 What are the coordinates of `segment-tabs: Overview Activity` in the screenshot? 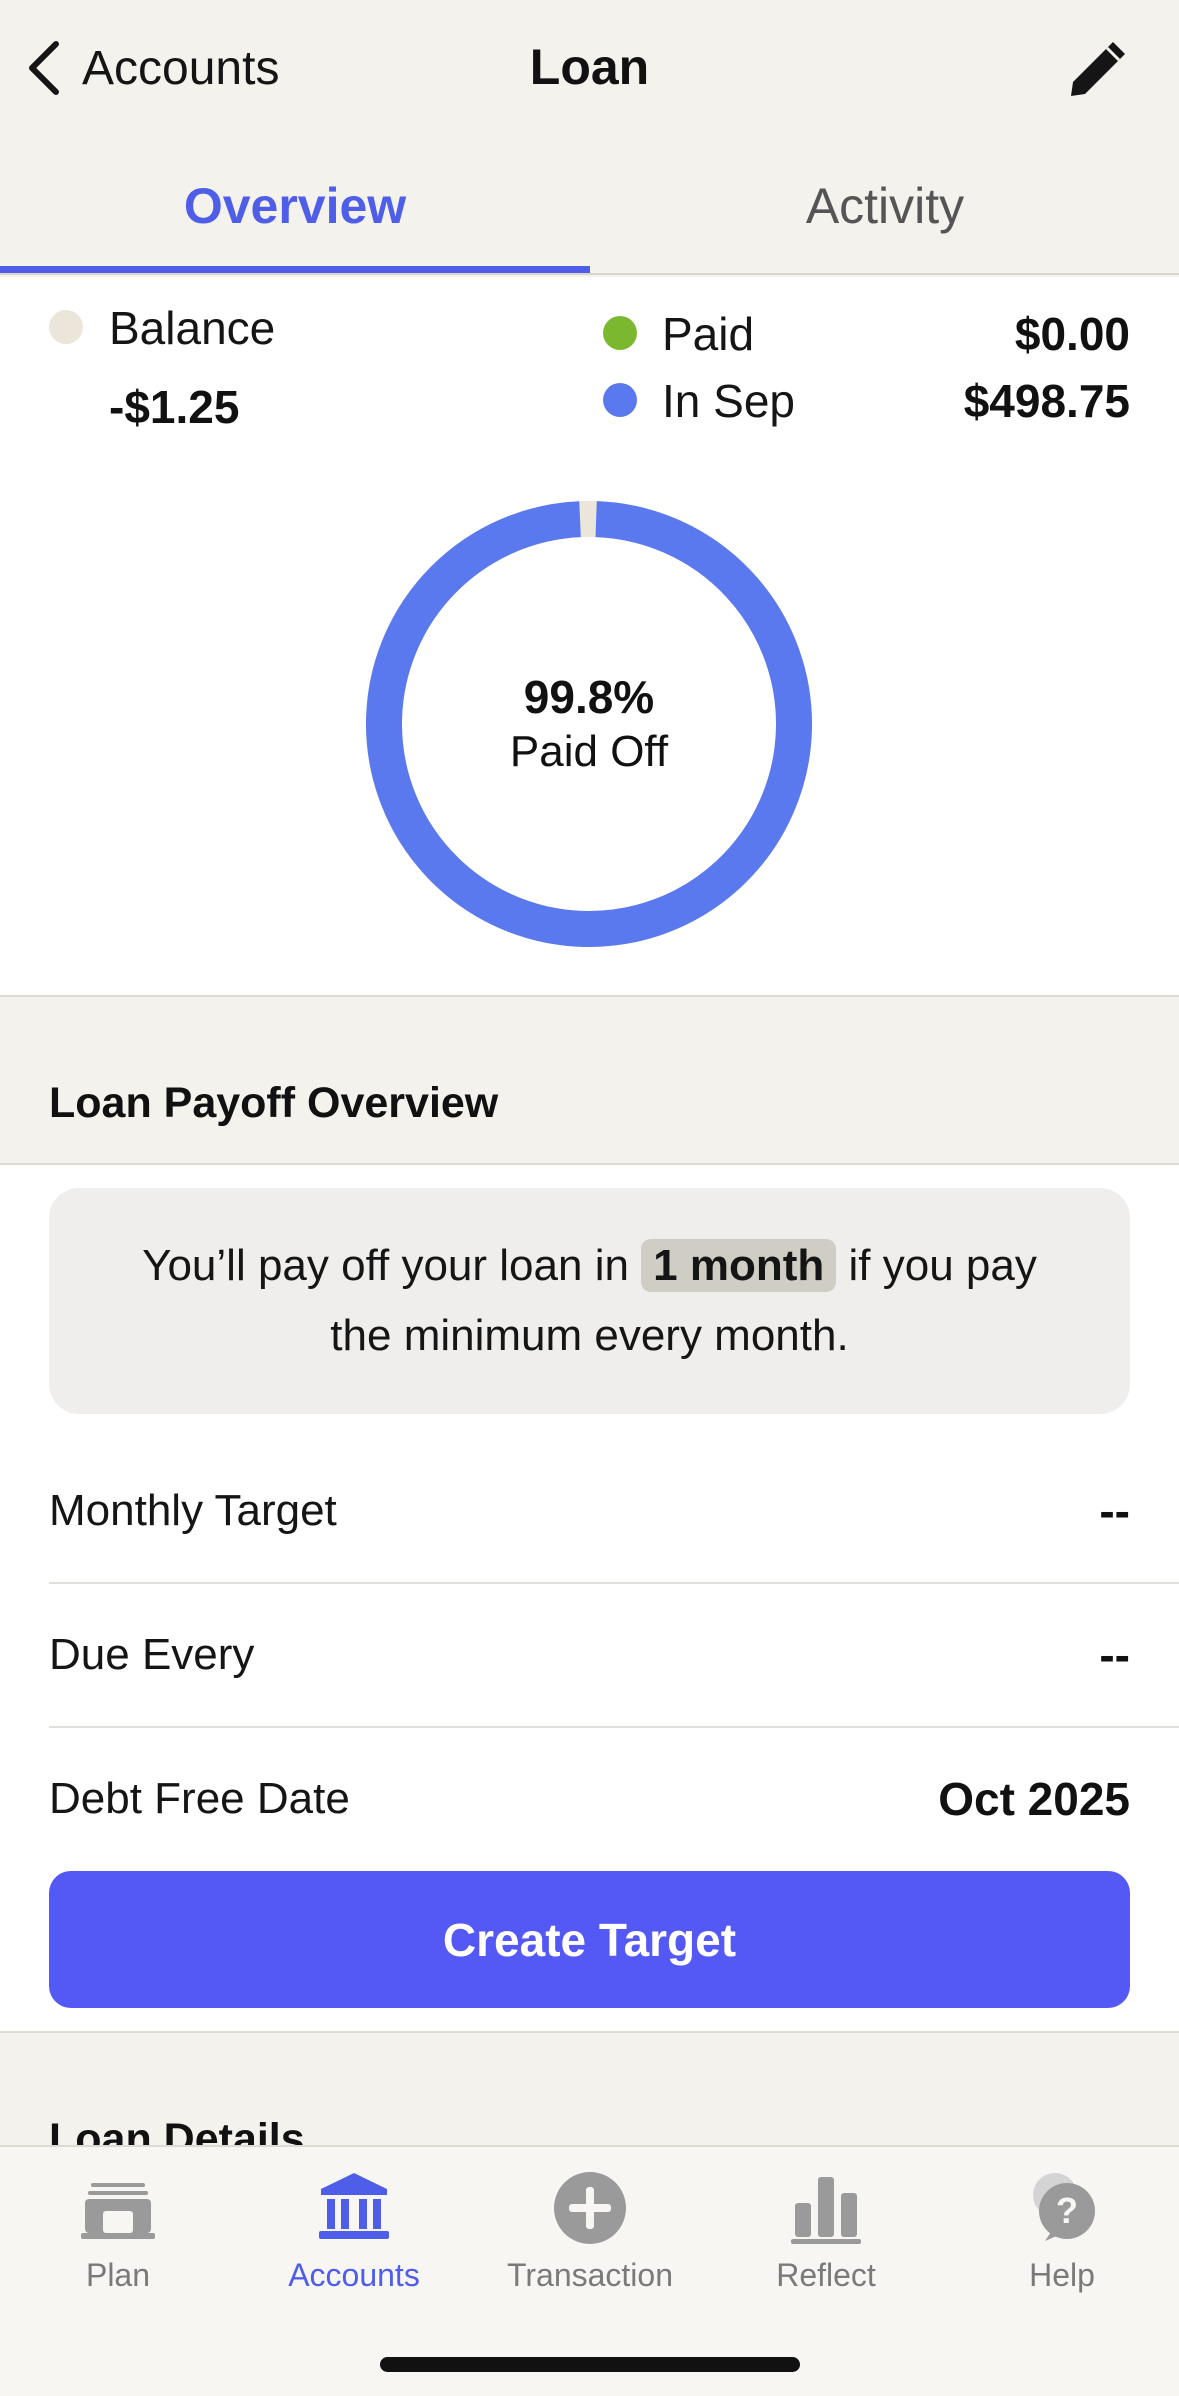 It's located at (589, 207).